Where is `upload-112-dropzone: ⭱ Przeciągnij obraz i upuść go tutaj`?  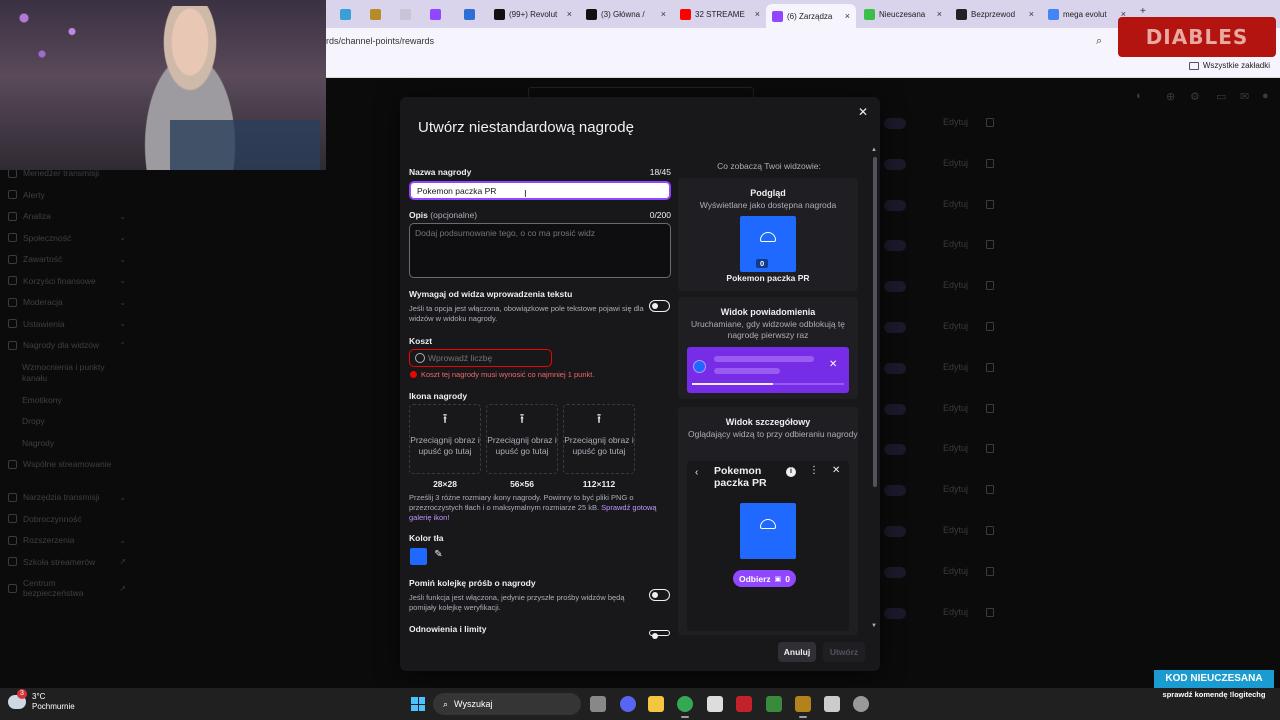
upload-112-dropzone: ⭱ Przeciągnij obraz i upuść go tutaj is located at coordinates (599, 439).